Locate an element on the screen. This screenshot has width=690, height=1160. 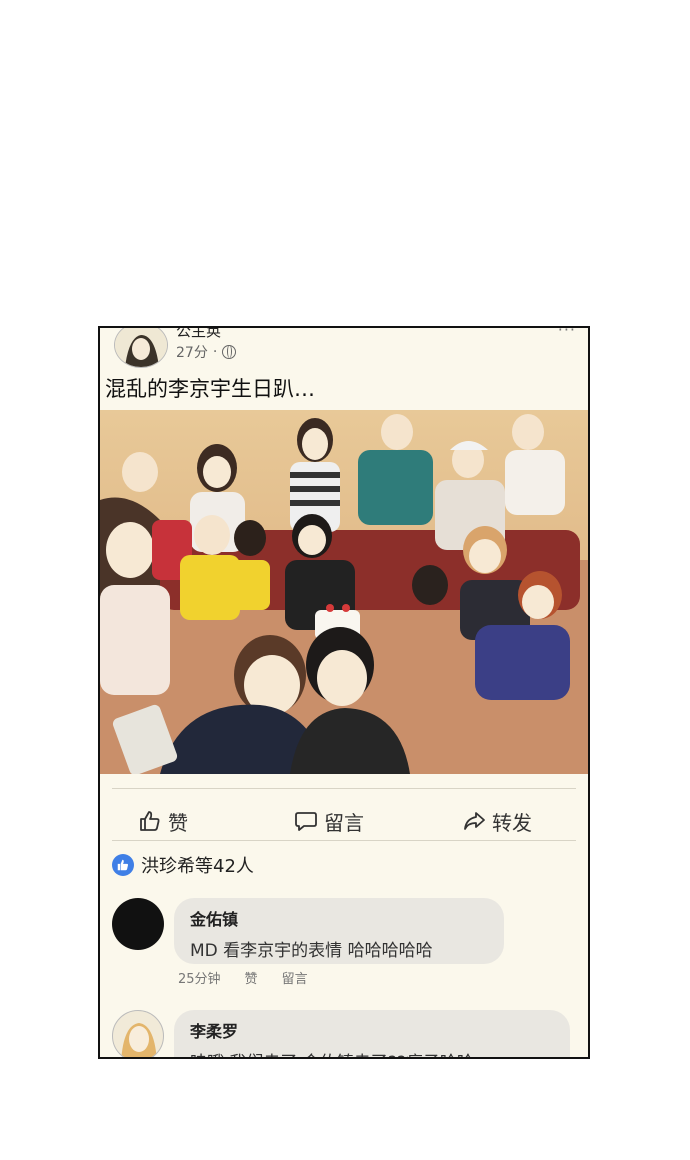
globe-icon is located at coordinates (229, 352).